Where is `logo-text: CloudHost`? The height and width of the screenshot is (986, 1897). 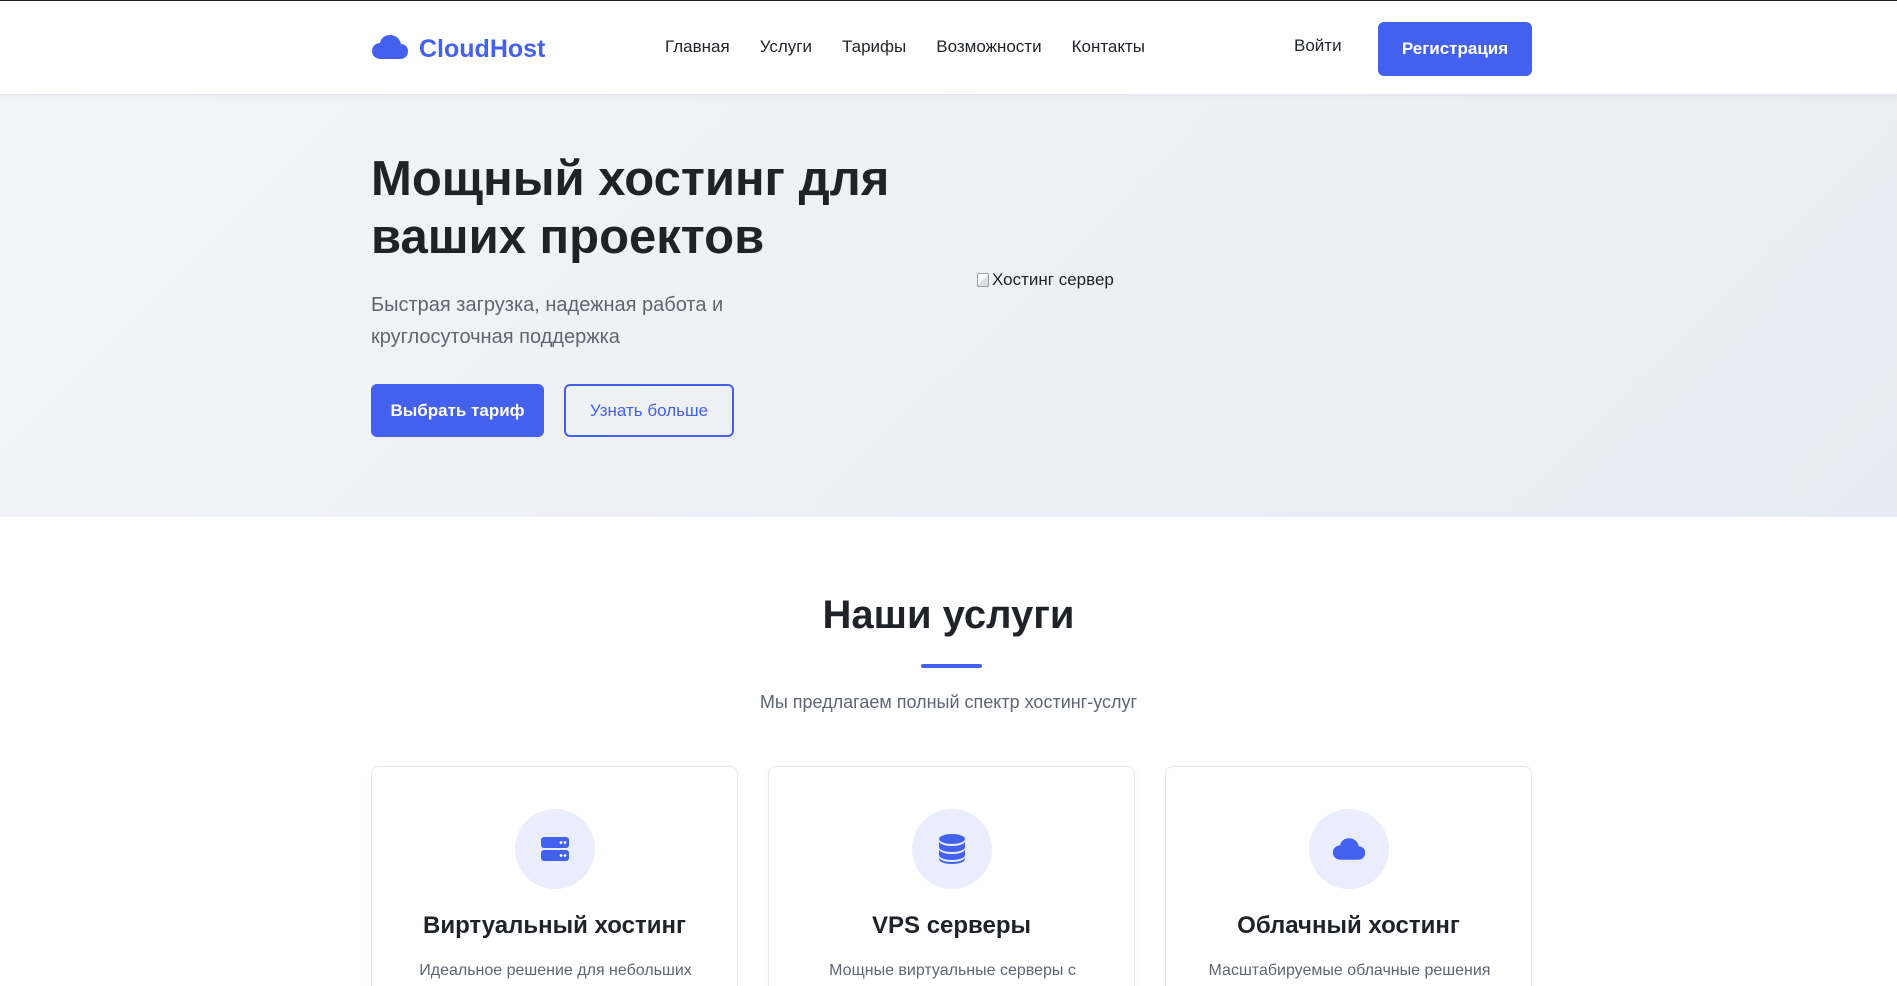 logo-text: CloudHost is located at coordinates (482, 48).